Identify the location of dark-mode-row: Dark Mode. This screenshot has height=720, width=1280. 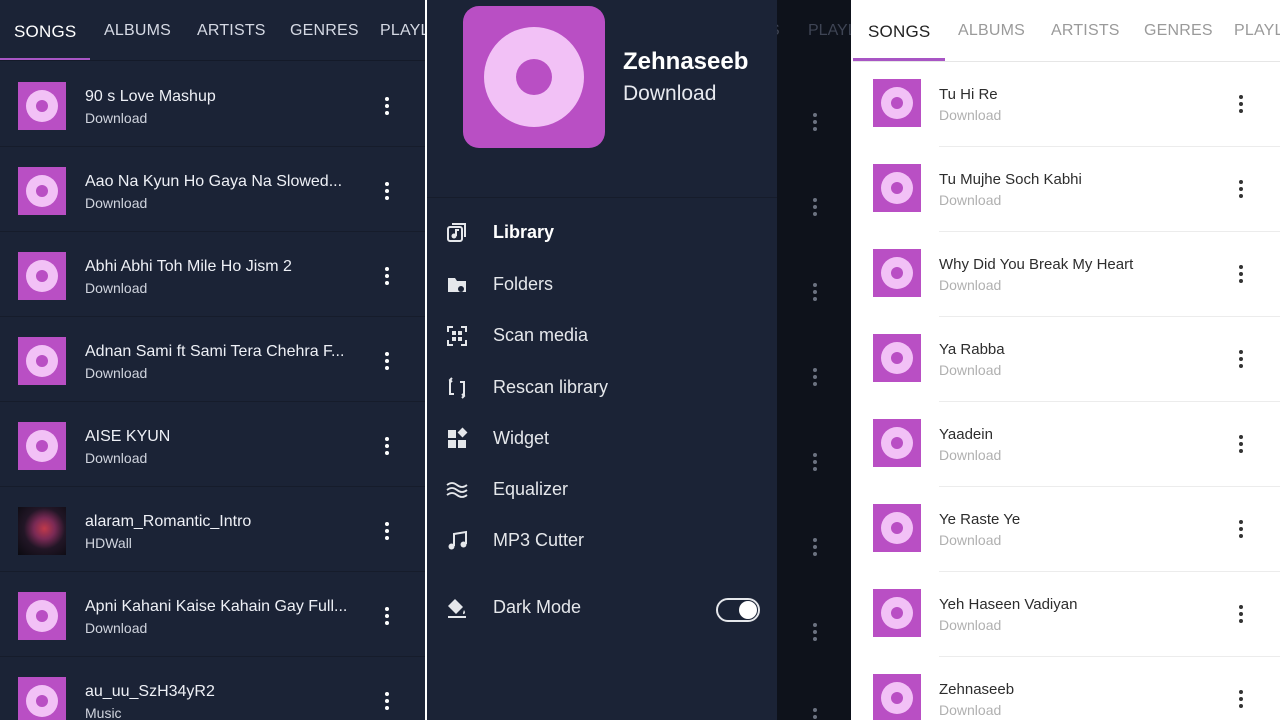
(602, 608).